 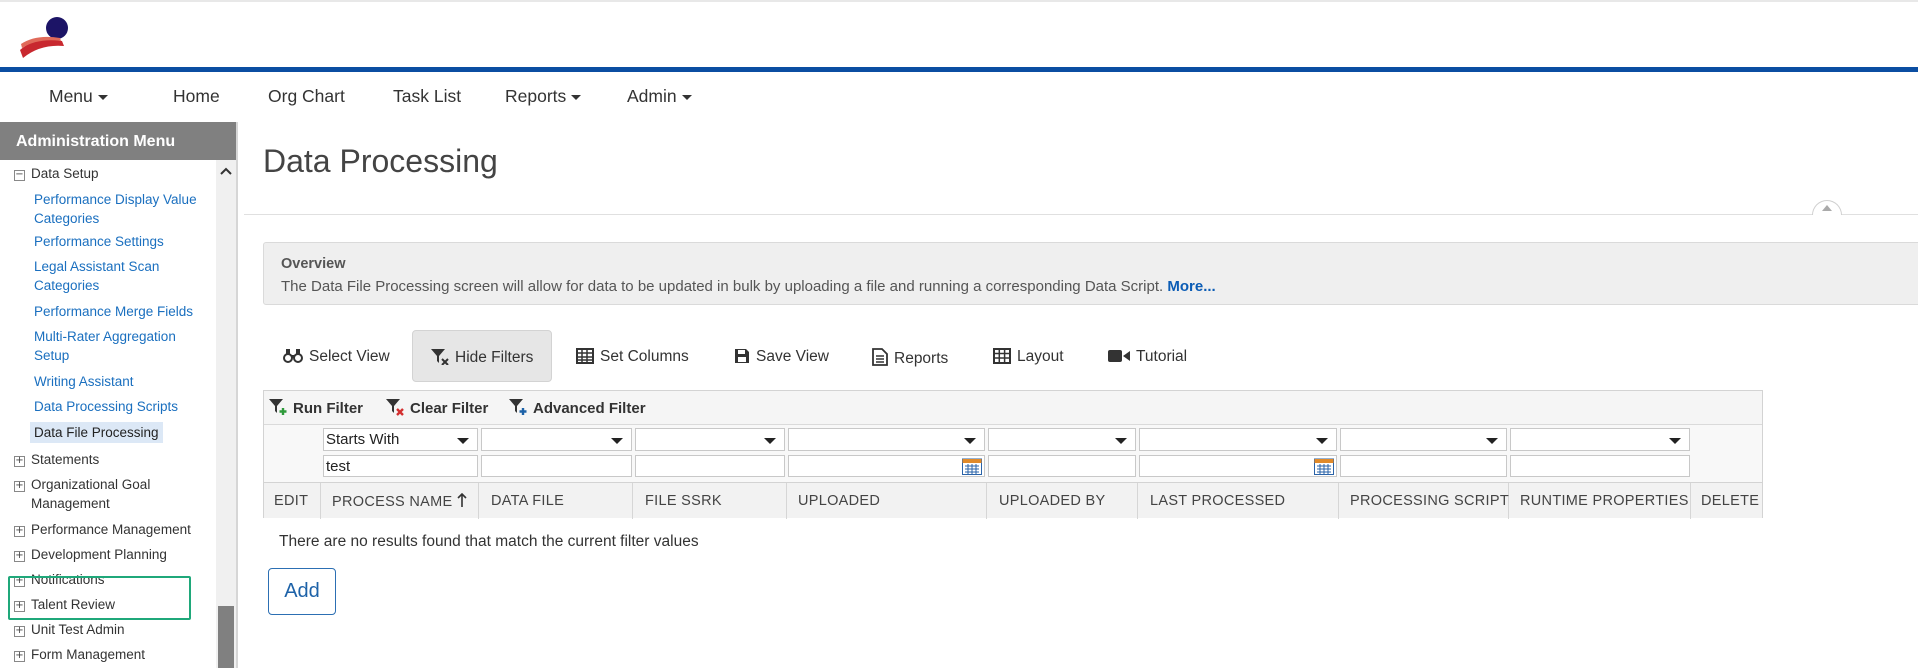 What do you see at coordinates (1423, 466) in the screenshot?
I see `processing-script-filter-input` at bounding box center [1423, 466].